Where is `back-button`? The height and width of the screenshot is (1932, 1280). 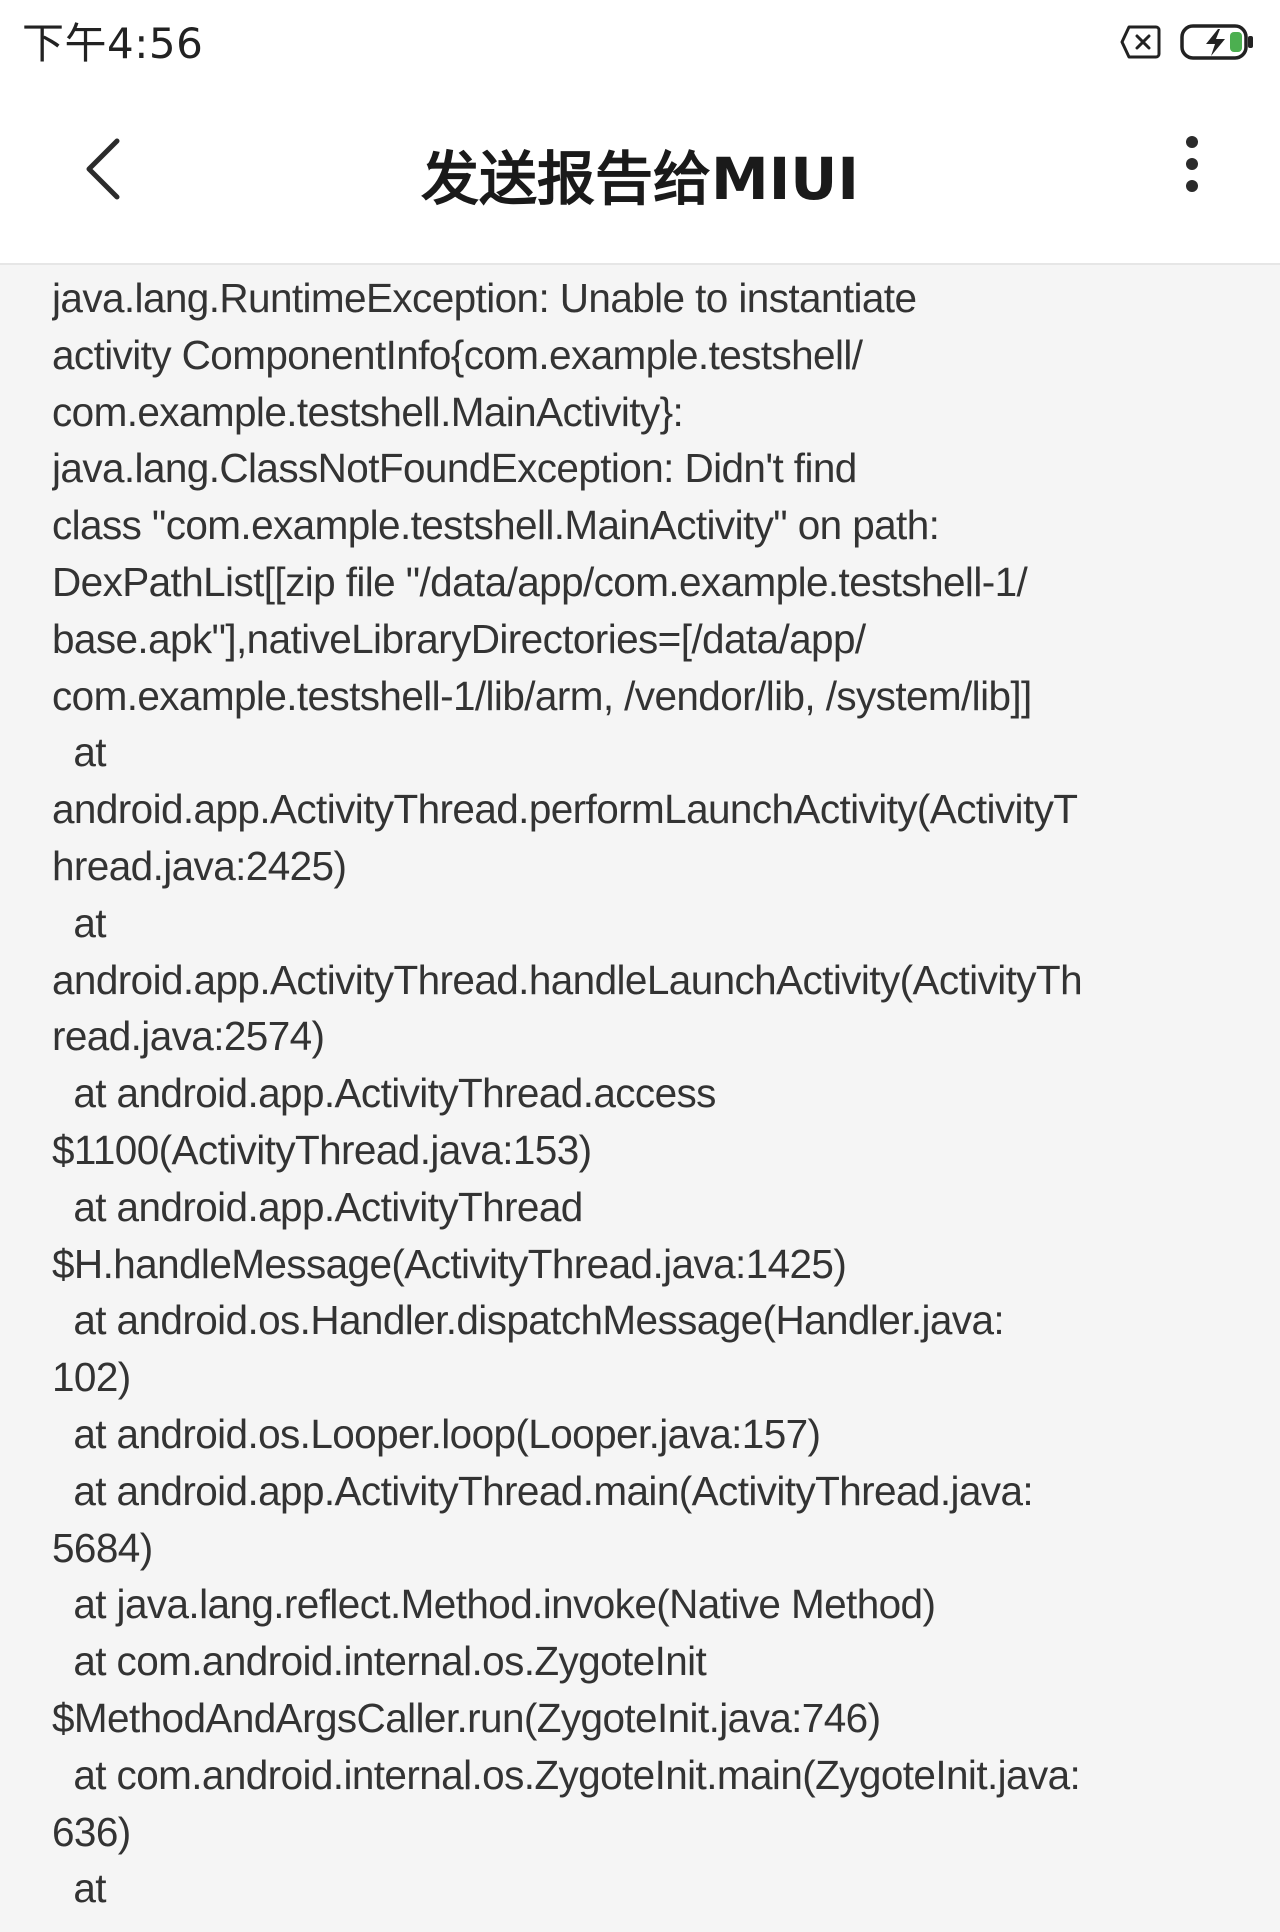
back-button is located at coordinates (103, 171).